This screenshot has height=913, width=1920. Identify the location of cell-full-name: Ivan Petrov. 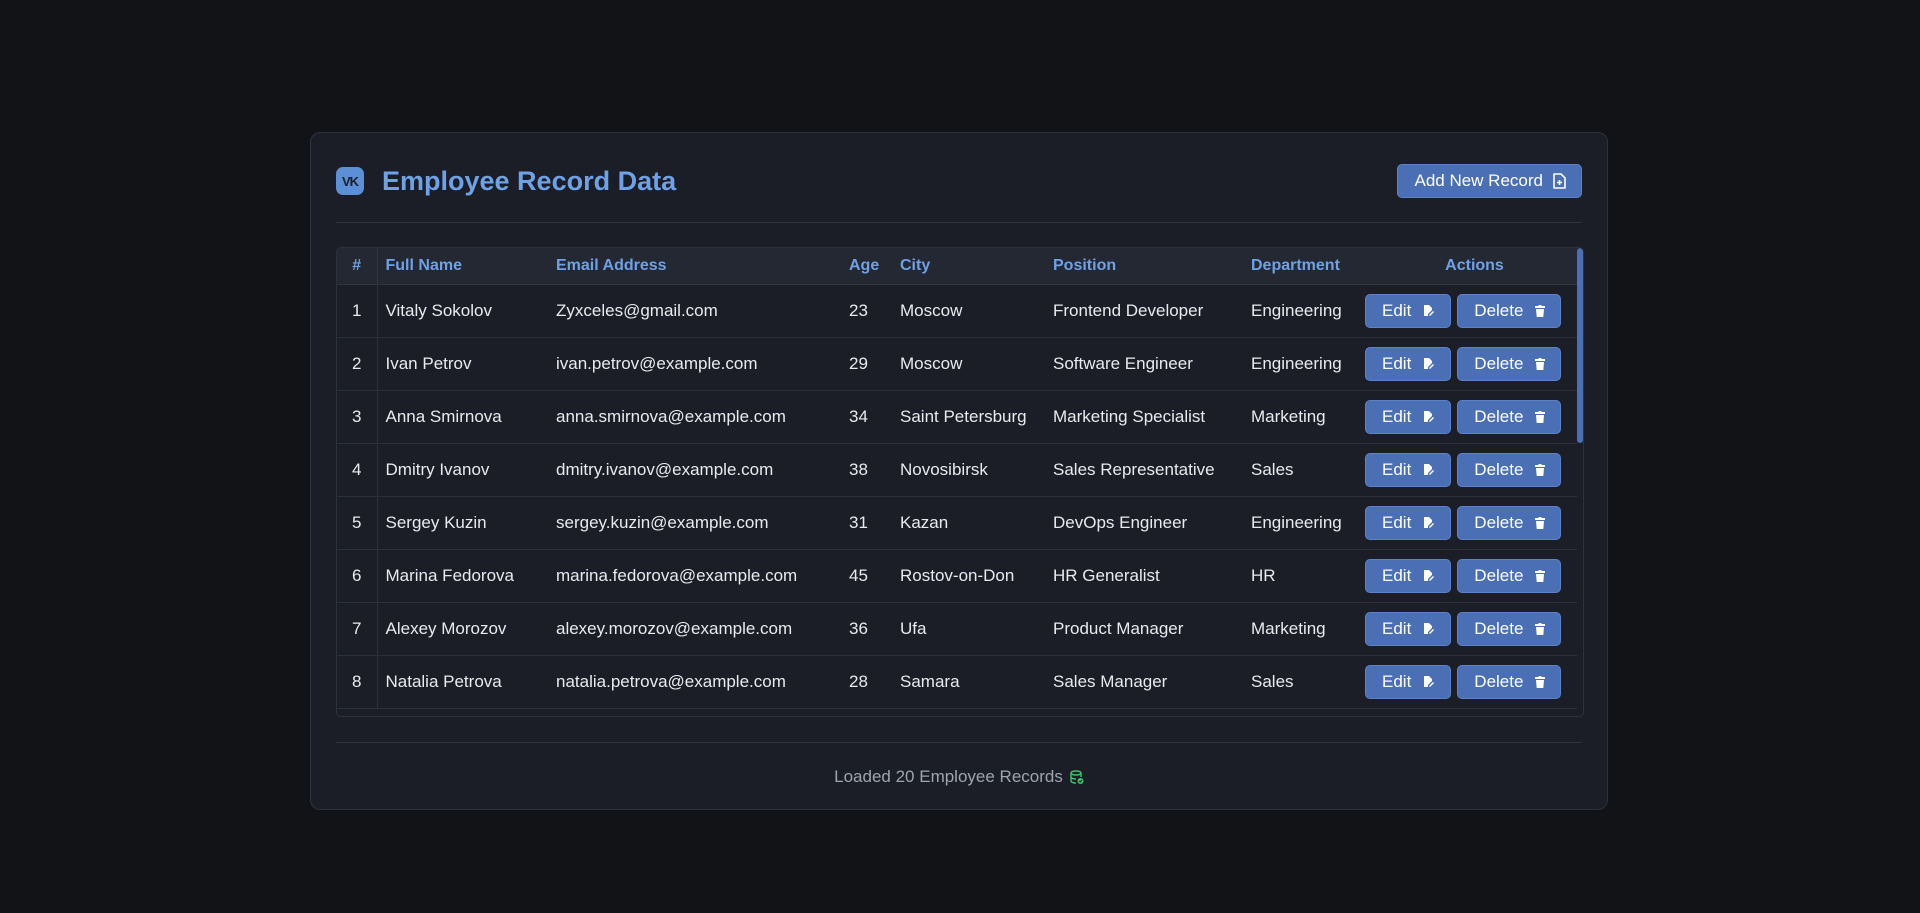
(462, 364).